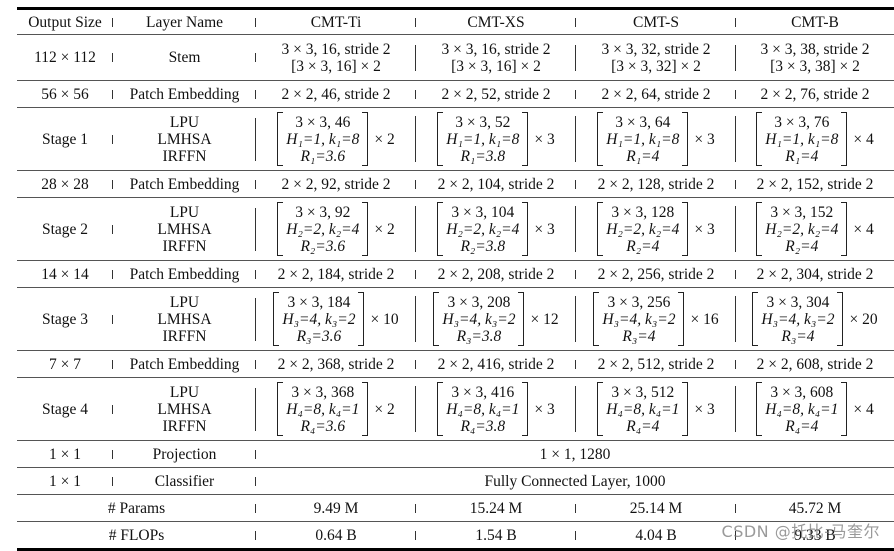 The height and width of the screenshot is (551, 894). I want to click on conv-config: 3 × 3, 608, so click(802, 392).